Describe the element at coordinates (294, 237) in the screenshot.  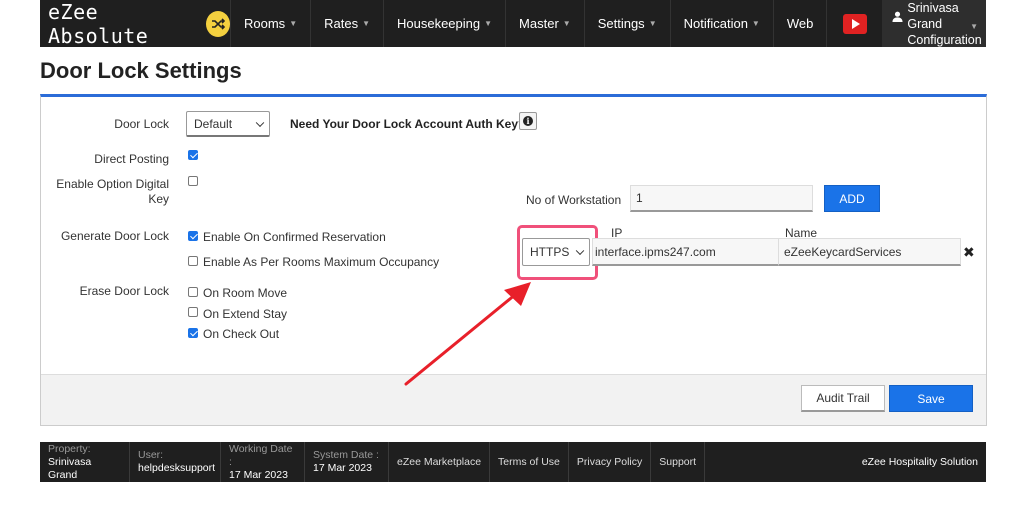
I see `confirmed-reservation-label: Enable On Confirmed Reservation` at that location.